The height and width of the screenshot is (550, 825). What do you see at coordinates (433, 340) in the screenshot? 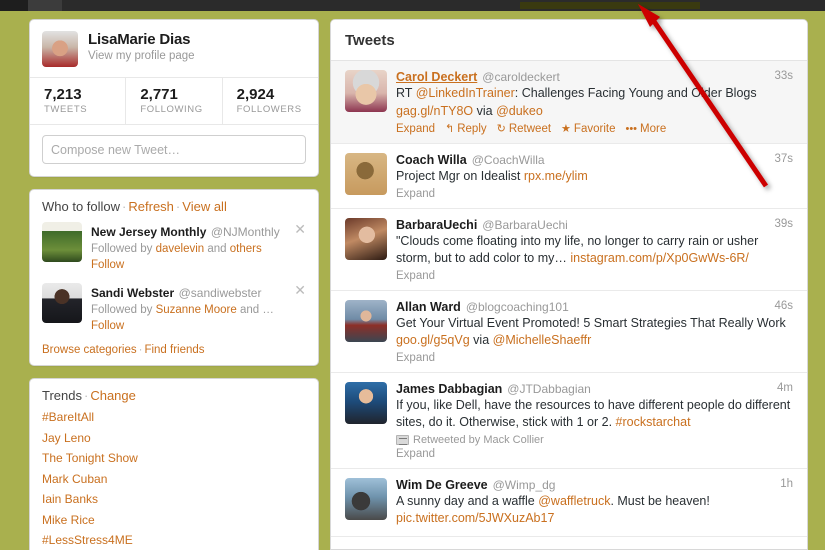
I see `tweet-link: goo.gl/g5qVg` at bounding box center [433, 340].